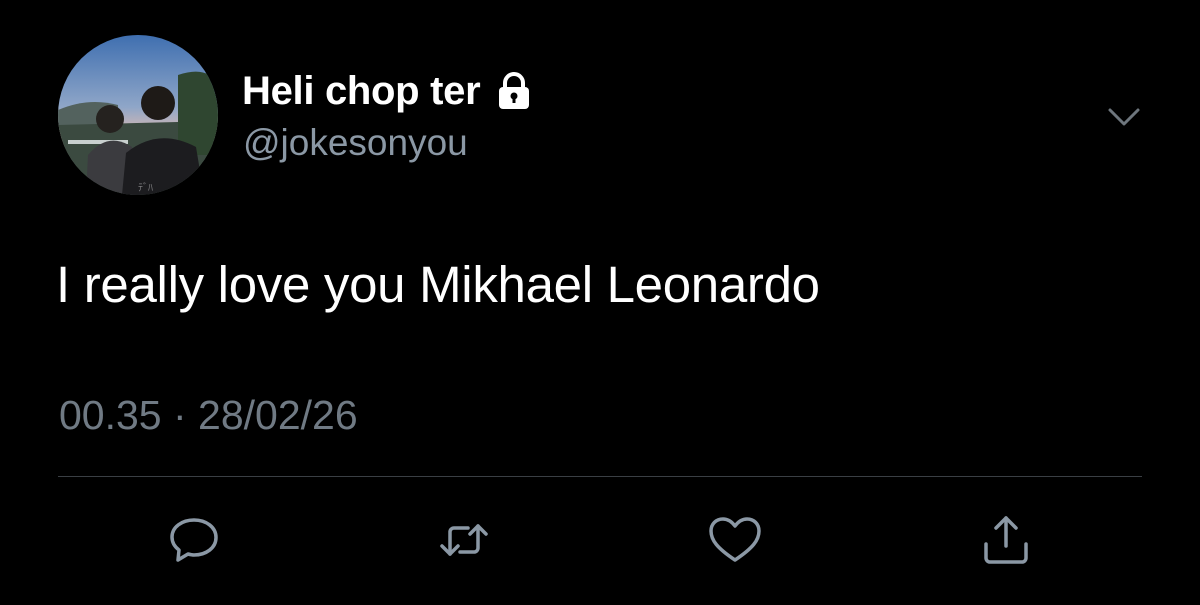 The image size is (1200, 605). I want to click on like-button, so click(735, 540).